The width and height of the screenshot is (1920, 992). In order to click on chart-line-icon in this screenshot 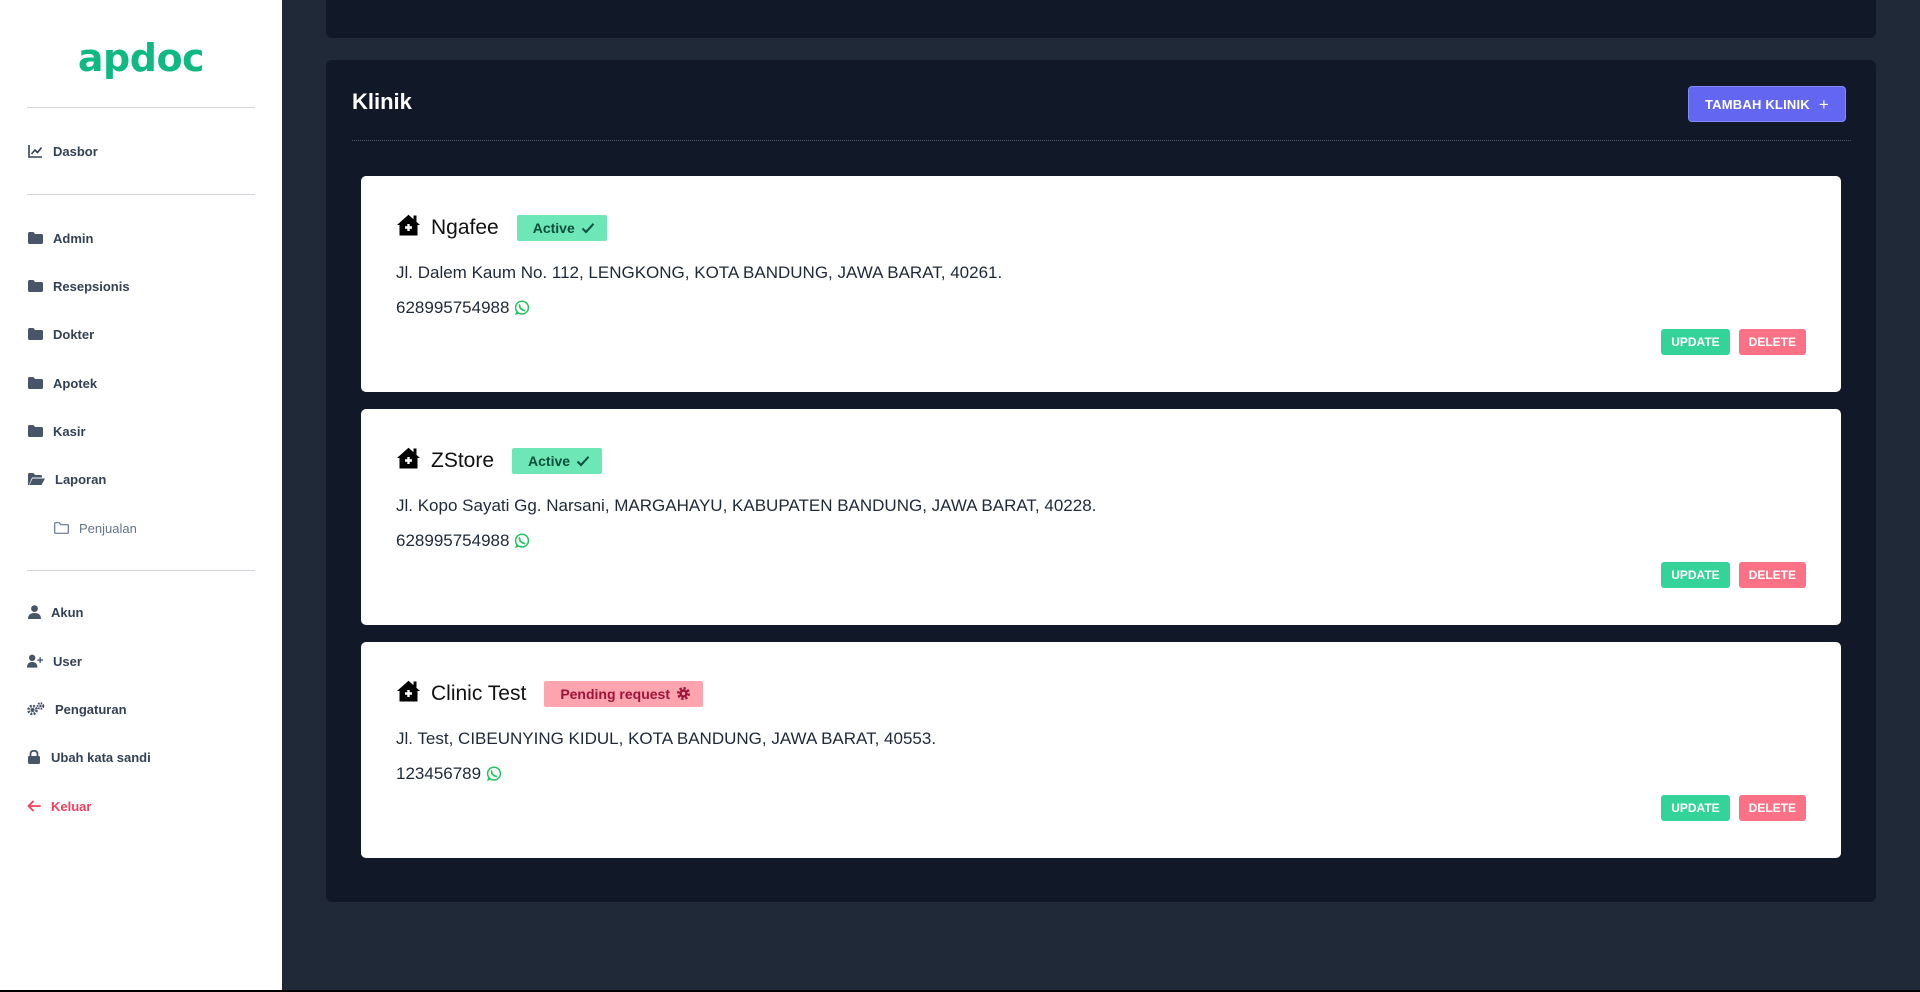, I will do `click(35, 151)`.